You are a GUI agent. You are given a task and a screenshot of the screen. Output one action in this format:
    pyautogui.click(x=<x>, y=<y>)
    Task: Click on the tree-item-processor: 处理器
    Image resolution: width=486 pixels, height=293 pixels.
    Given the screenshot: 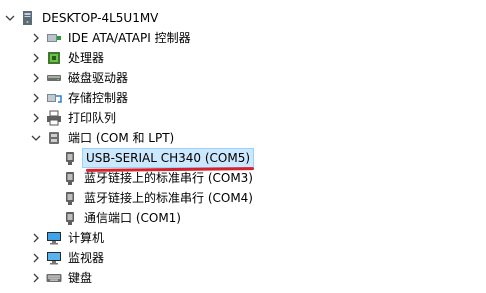 What is the action you would take?
    pyautogui.click(x=68, y=58)
    